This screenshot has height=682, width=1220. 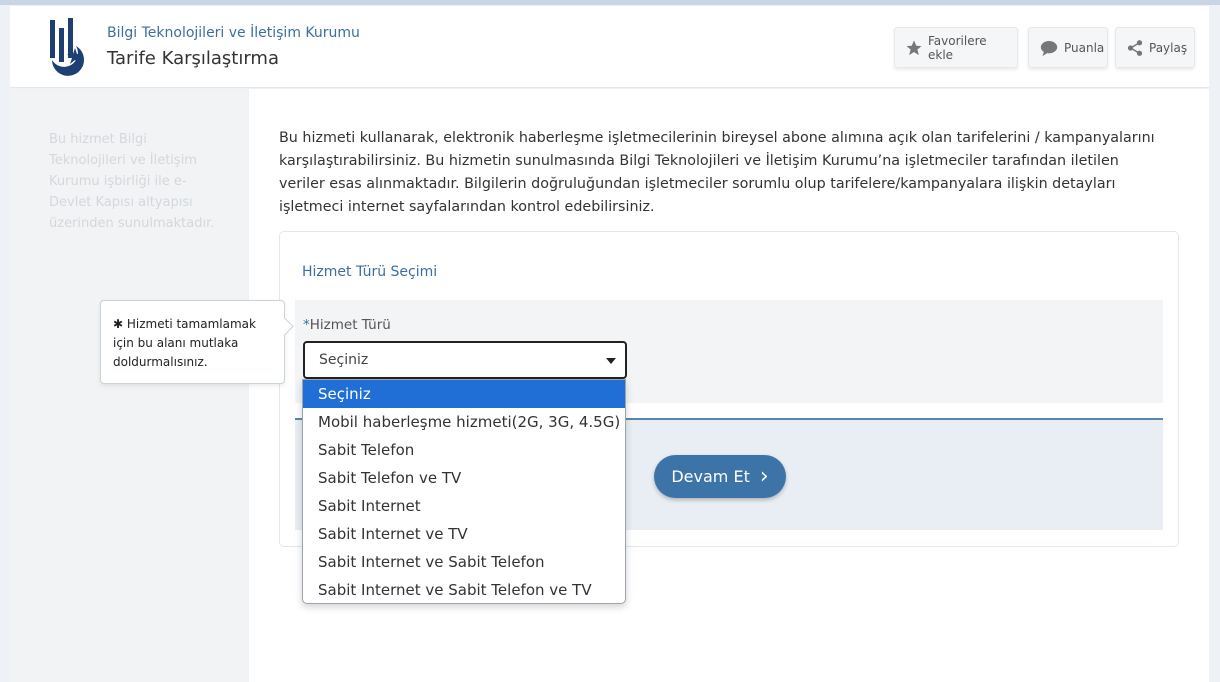 What do you see at coordinates (1049, 48) in the screenshot?
I see `speech-bubble-icon` at bounding box center [1049, 48].